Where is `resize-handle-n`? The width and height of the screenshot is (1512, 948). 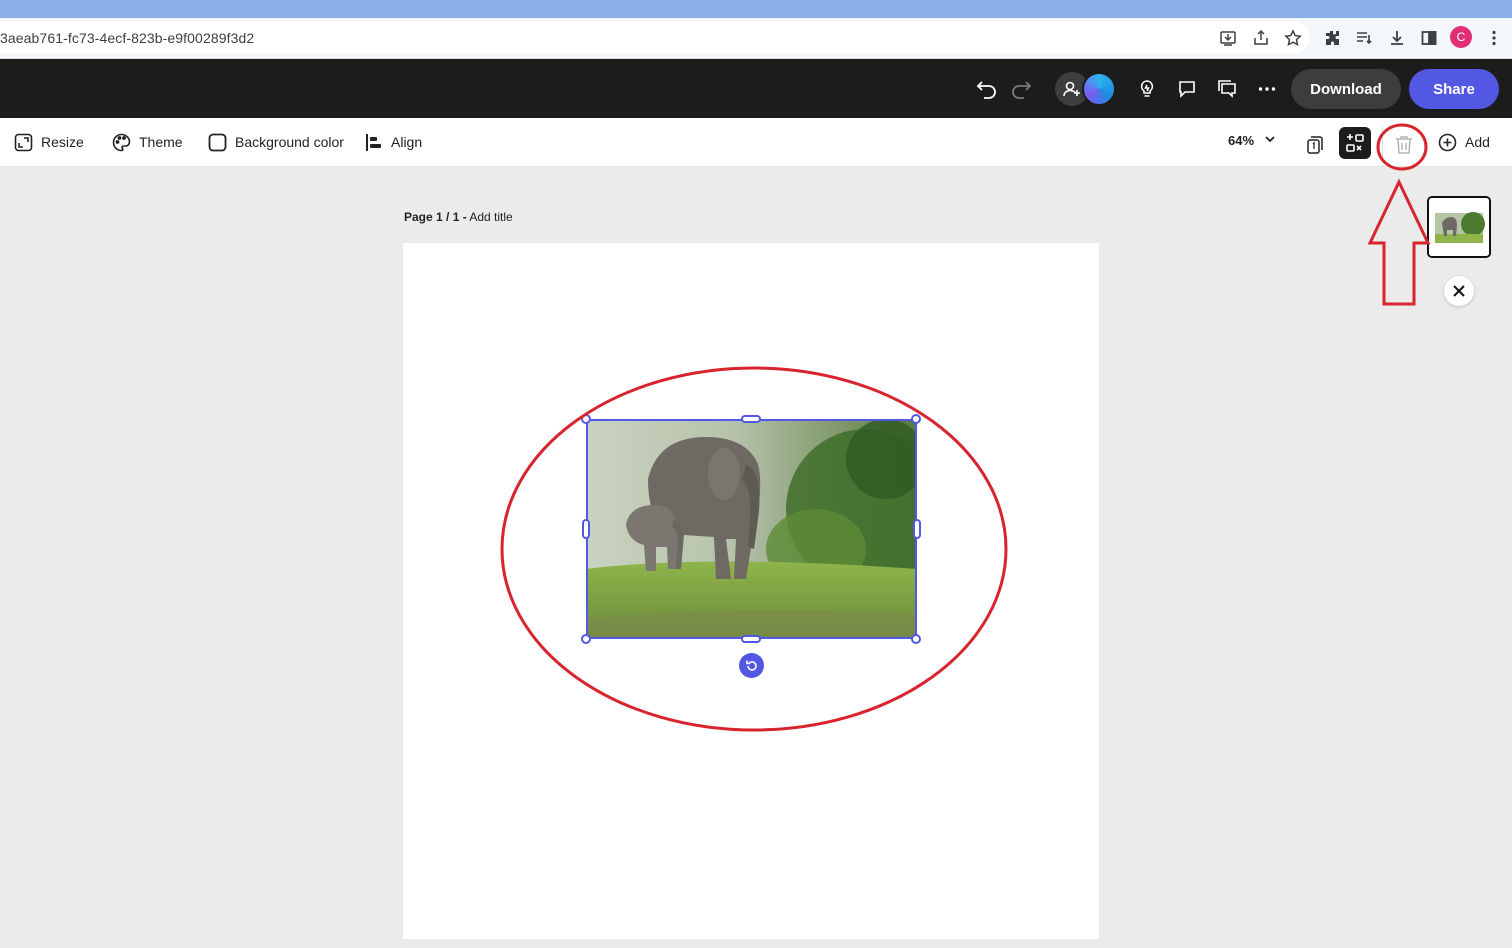
resize-handle-n is located at coordinates (751, 419).